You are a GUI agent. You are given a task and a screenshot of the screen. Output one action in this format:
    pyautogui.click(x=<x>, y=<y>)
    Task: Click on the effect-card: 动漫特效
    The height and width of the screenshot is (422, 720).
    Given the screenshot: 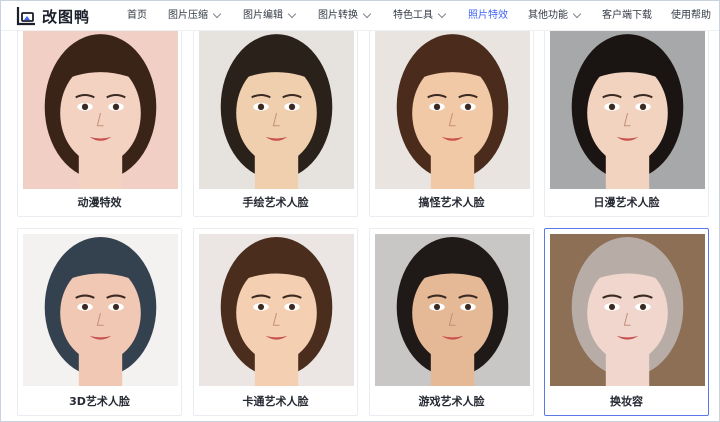 What is the action you would take?
    pyautogui.click(x=99, y=121)
    